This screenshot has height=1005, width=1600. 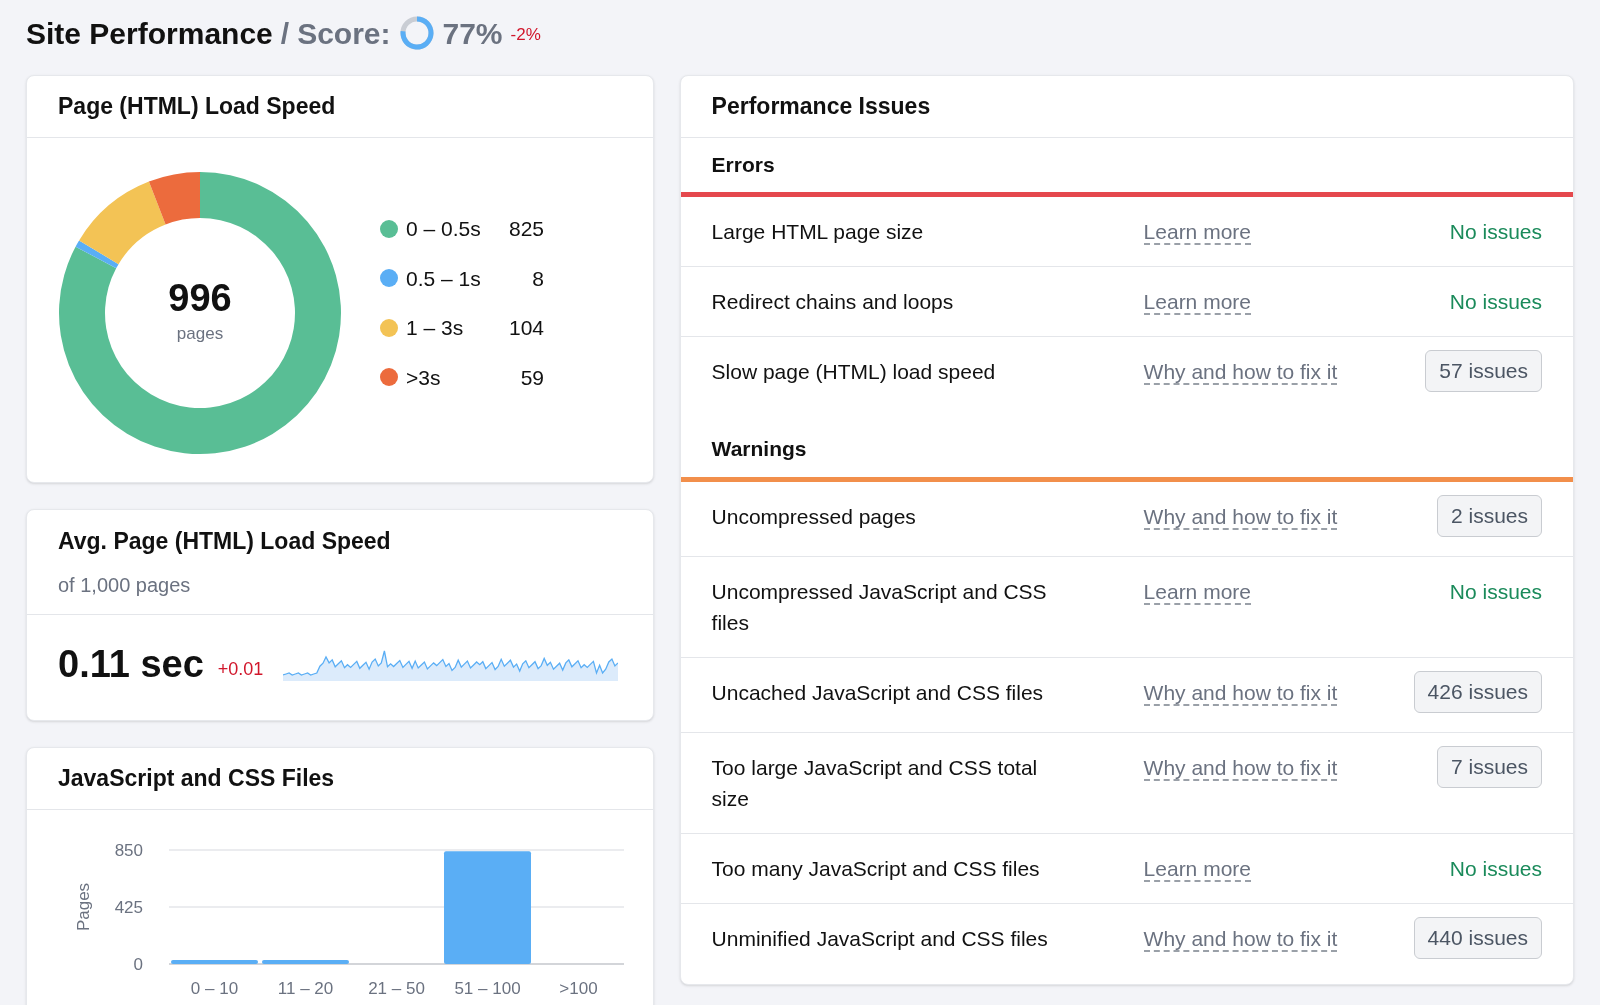 I want to click on tick-label: 850, so click(x=128, y=850).